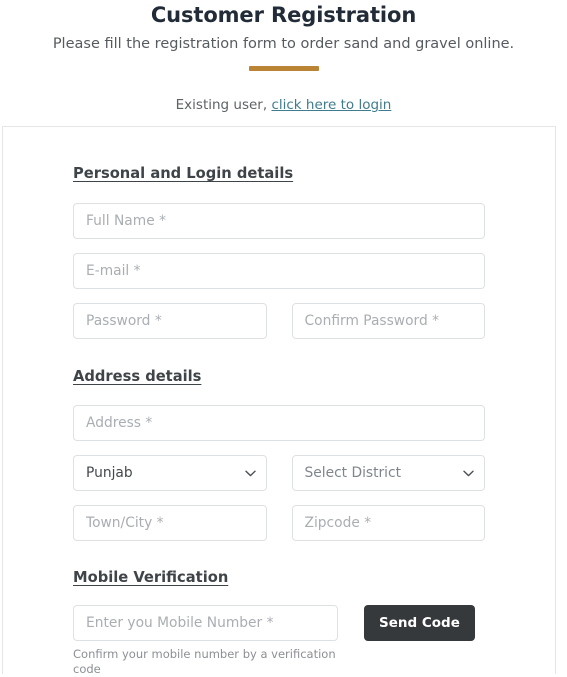 This screenshot has height=677, width=567. I want to click on field-row-full-name, so click(279, 221).